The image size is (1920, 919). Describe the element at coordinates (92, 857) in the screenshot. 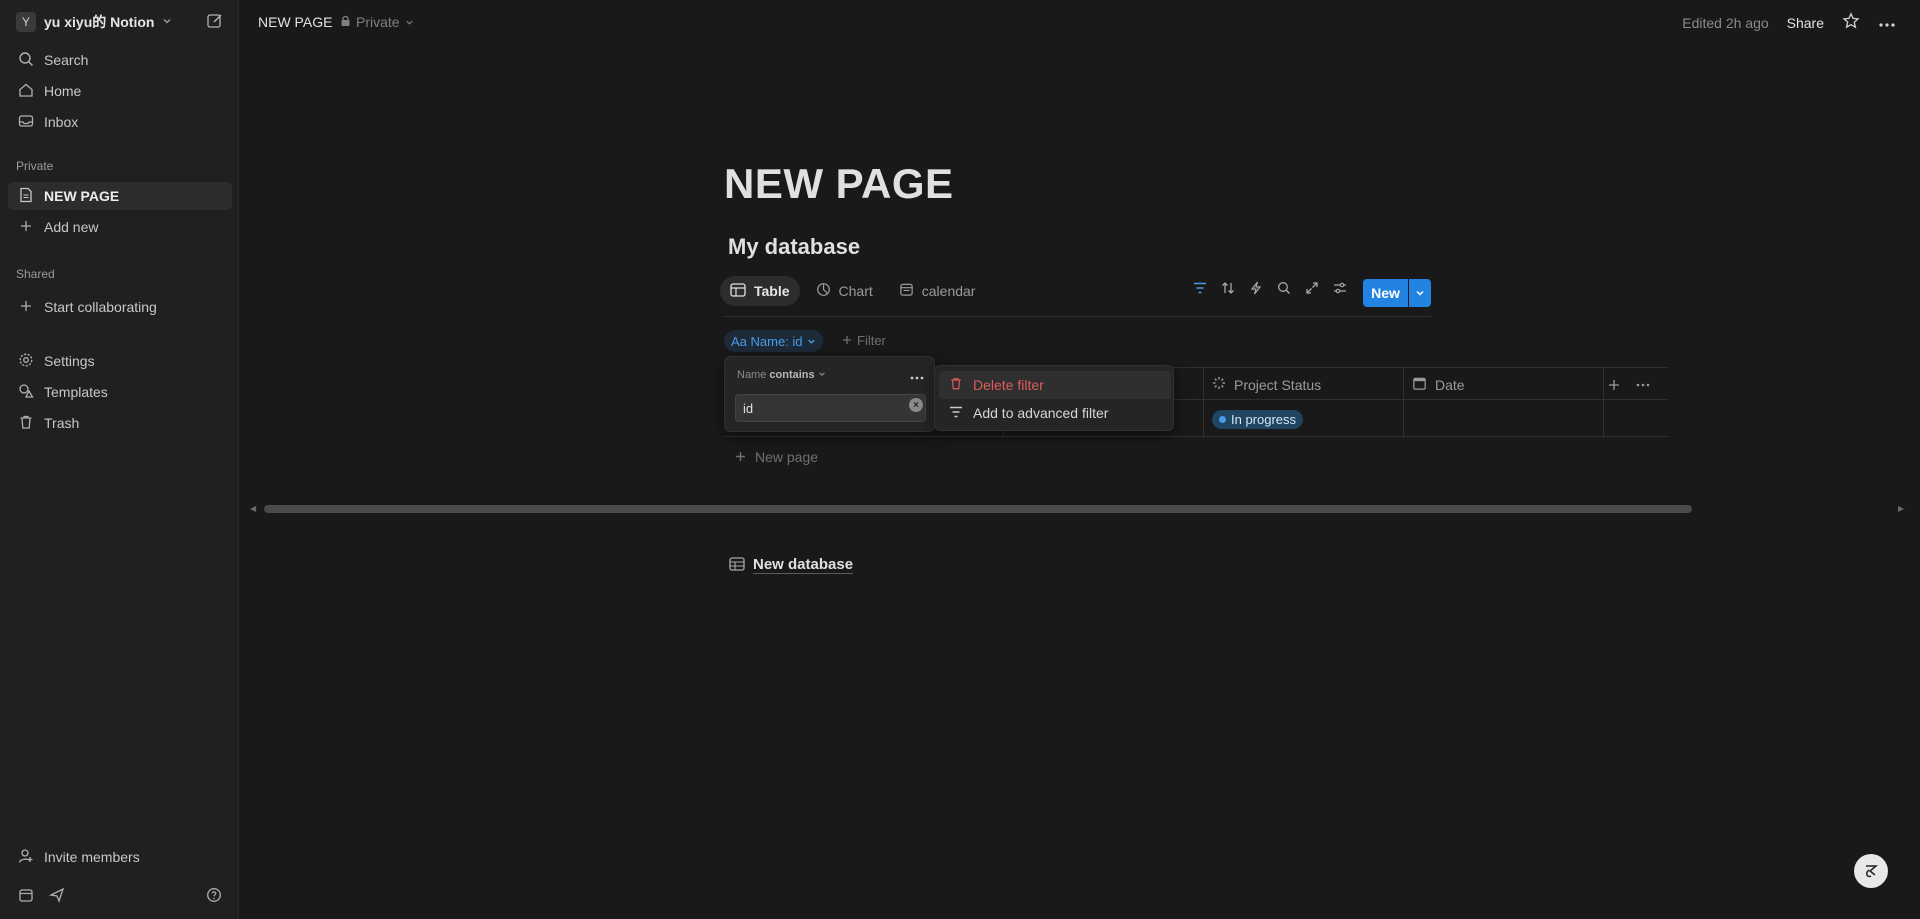

I see `sidebar-item-label: Invite members` at that location.